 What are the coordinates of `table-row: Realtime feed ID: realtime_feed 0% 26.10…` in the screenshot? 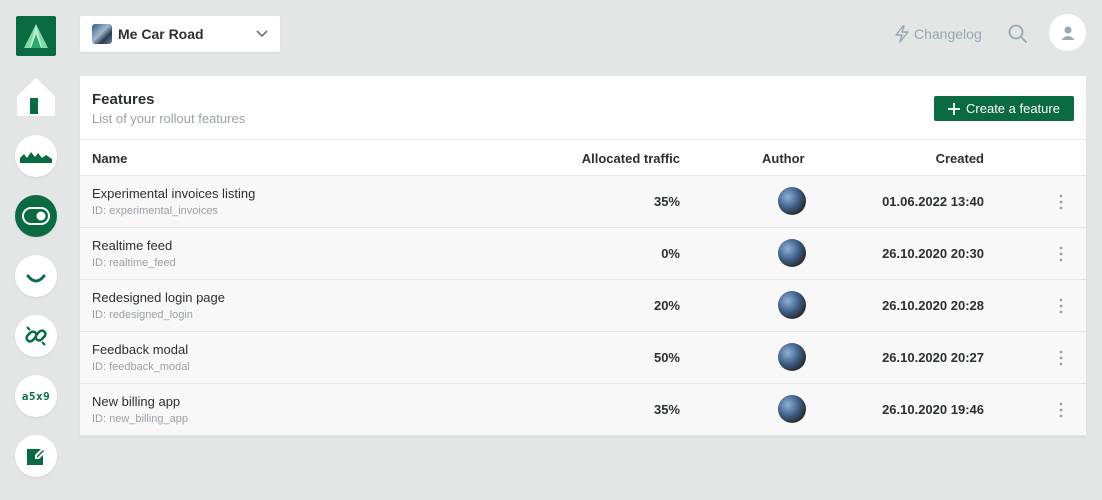 It's located at (583, 254).